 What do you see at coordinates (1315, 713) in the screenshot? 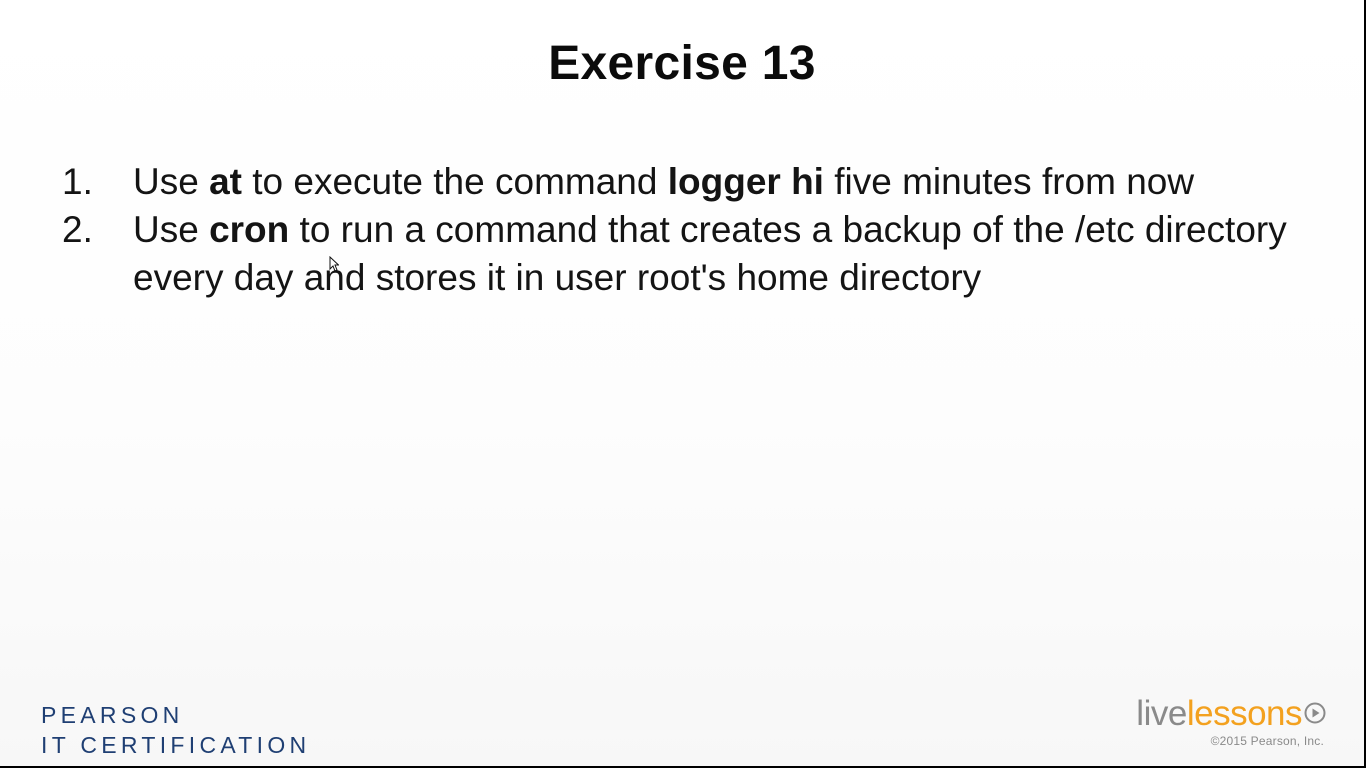
I see `play-circle-icon` at bounding box center [1315, 713].